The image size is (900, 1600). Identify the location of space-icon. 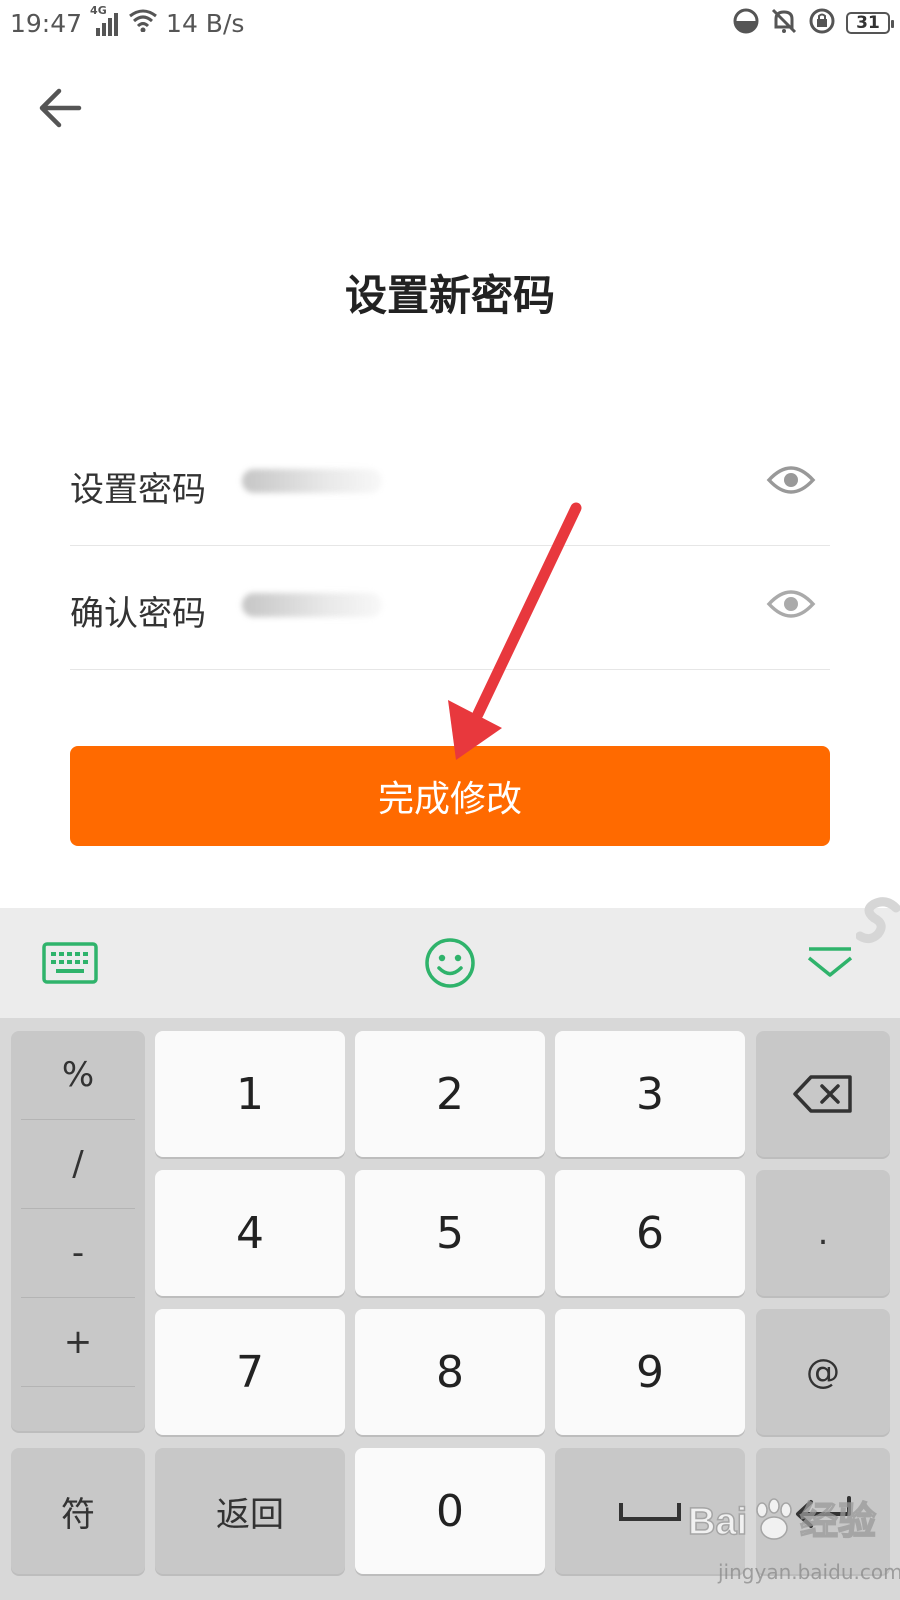
(650, 1512).